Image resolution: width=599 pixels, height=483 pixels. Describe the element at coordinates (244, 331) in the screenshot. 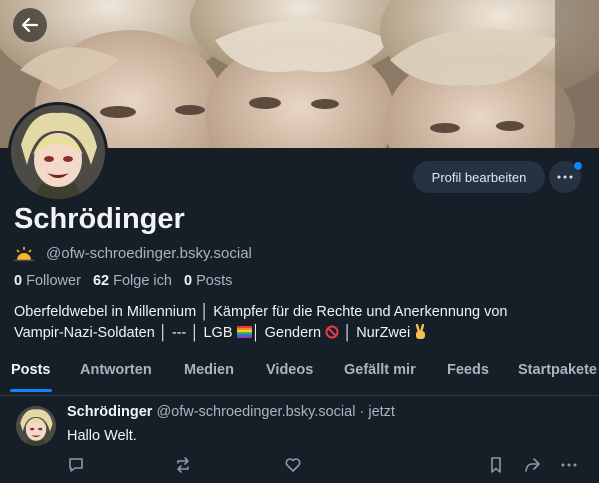

I see `rainbow-flag-emoji-icon` at that location.